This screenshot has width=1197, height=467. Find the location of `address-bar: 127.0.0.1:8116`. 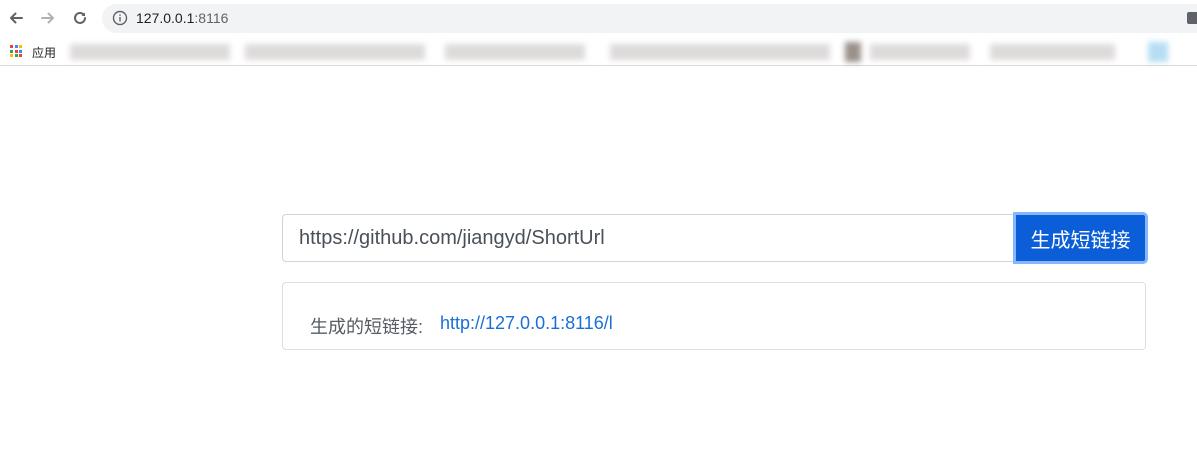

address-bar: 127.0.0.1:8116 is located at coordinates (649, 18).